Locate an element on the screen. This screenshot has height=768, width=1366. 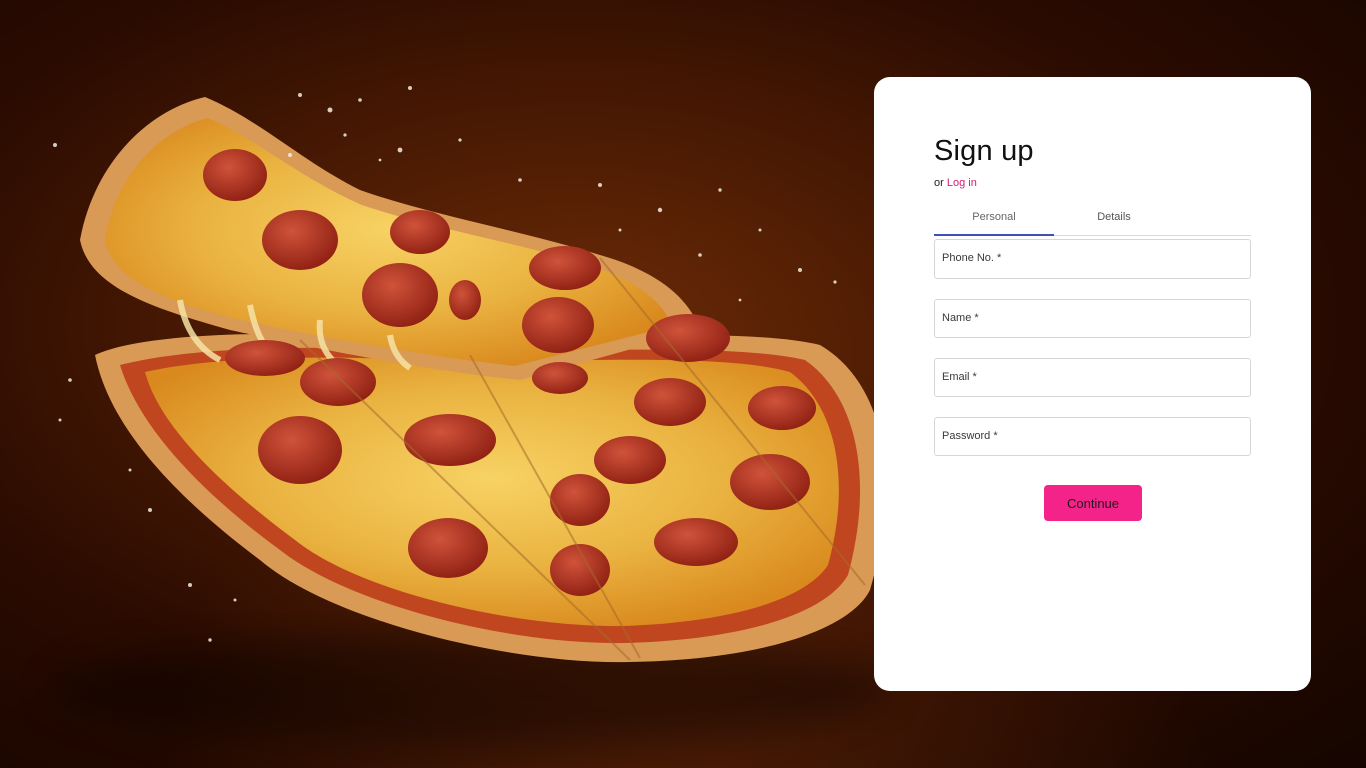
tab-details: Details is located at coordinates (1114, 220).